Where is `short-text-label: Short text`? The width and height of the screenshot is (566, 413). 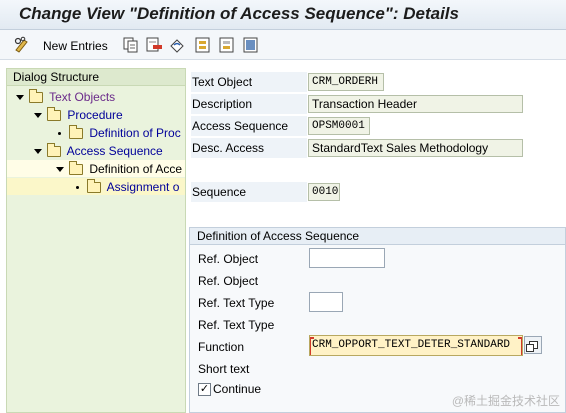 short-text-label: Short text is located at coordinates (224, 369).